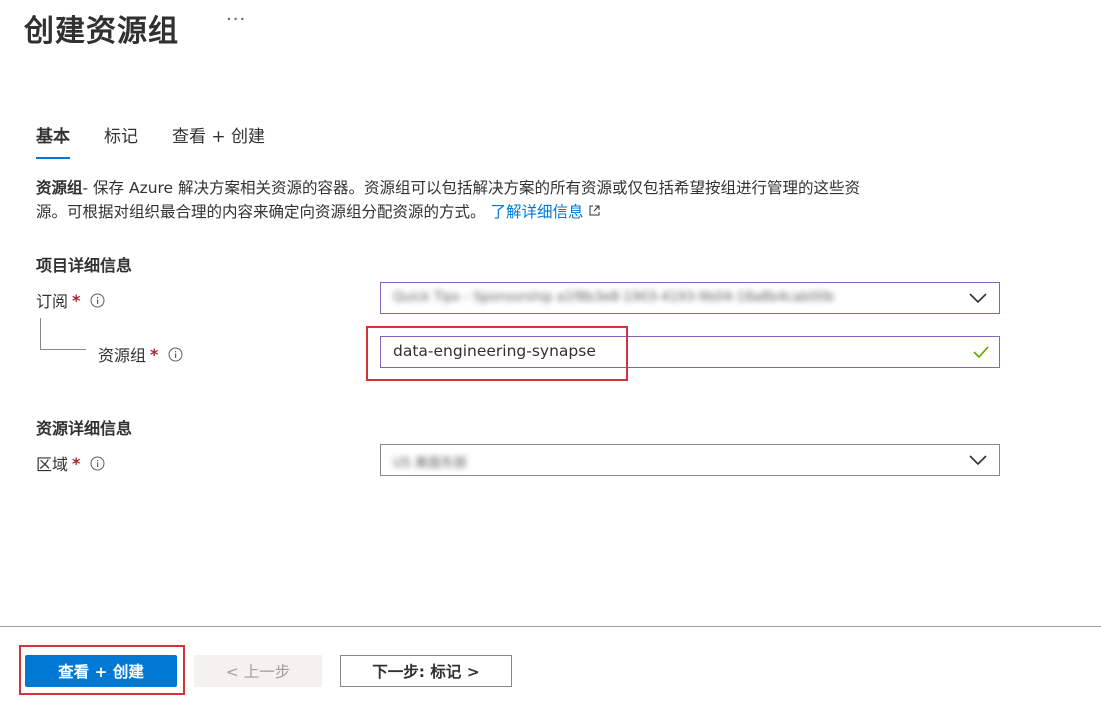 The image size is (1101, 707). I want to click on page-title: 创建资源组, so click(101, 31).